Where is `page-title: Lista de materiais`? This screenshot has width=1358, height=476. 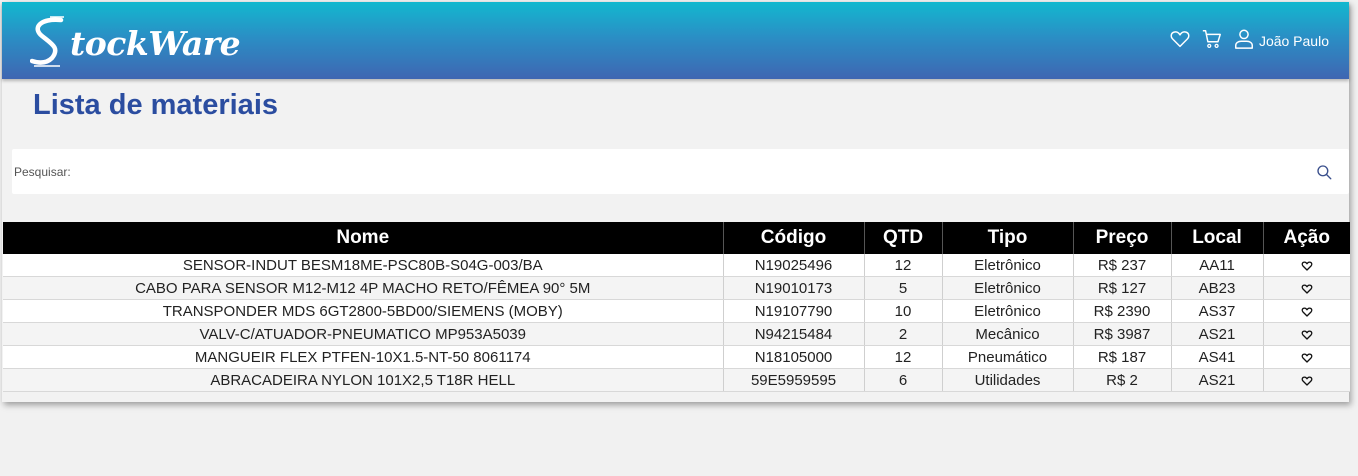
page-title: Lista de materiais is located at coordinates (155, 105).